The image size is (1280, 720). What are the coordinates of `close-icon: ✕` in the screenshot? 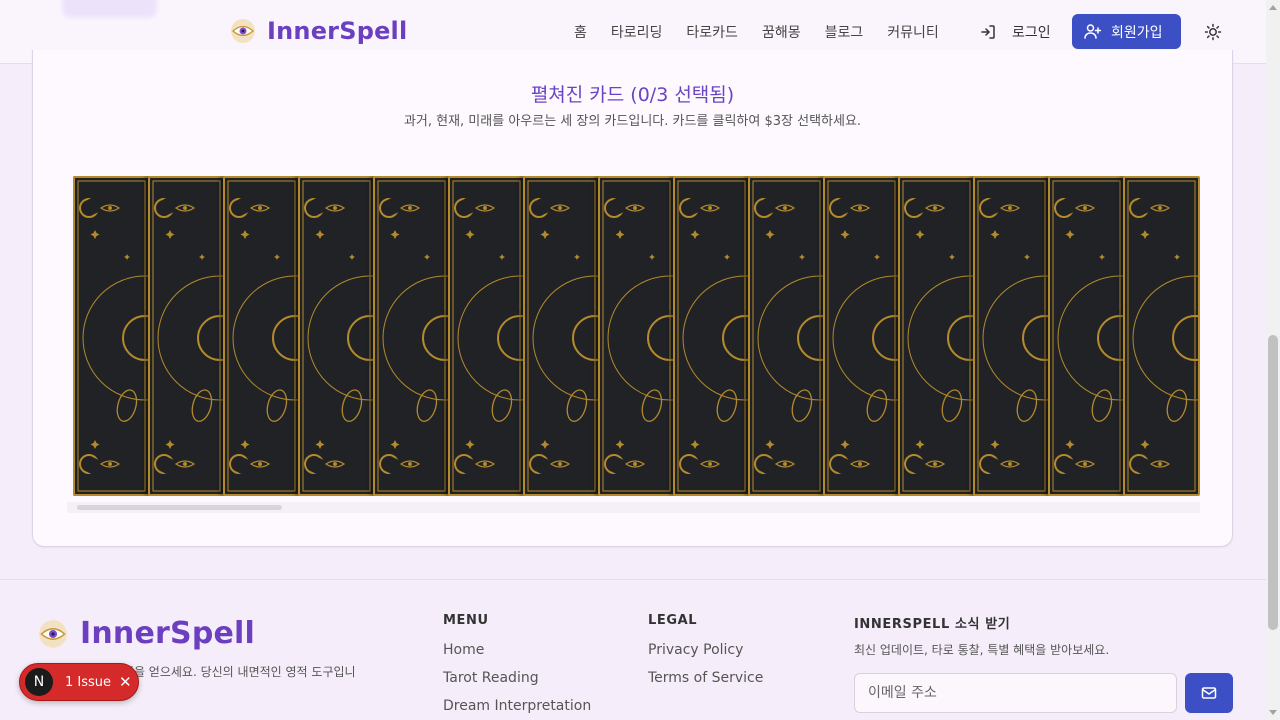 It's located at (125, 682).